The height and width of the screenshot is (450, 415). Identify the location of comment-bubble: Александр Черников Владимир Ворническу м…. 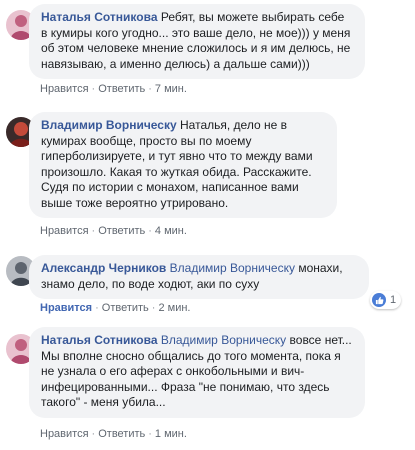
(199, 277).